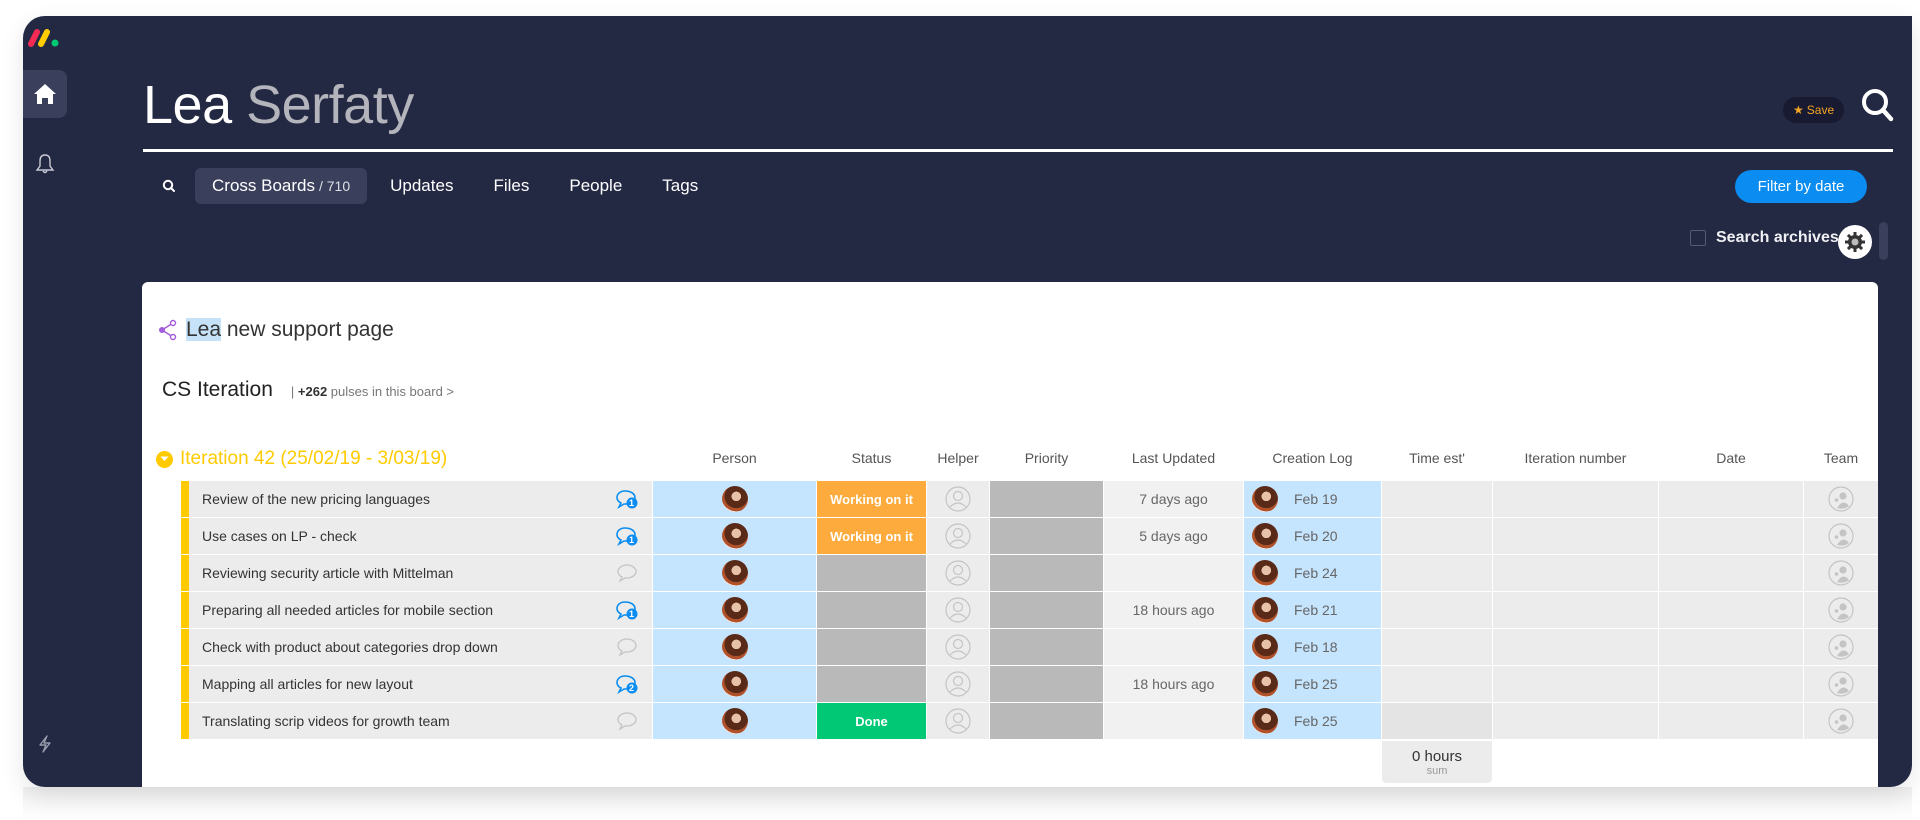  Describe the element at coordinates (1575, 458) in the screenshot. I see `column-header-iteration-number: Iteration number` at that location.